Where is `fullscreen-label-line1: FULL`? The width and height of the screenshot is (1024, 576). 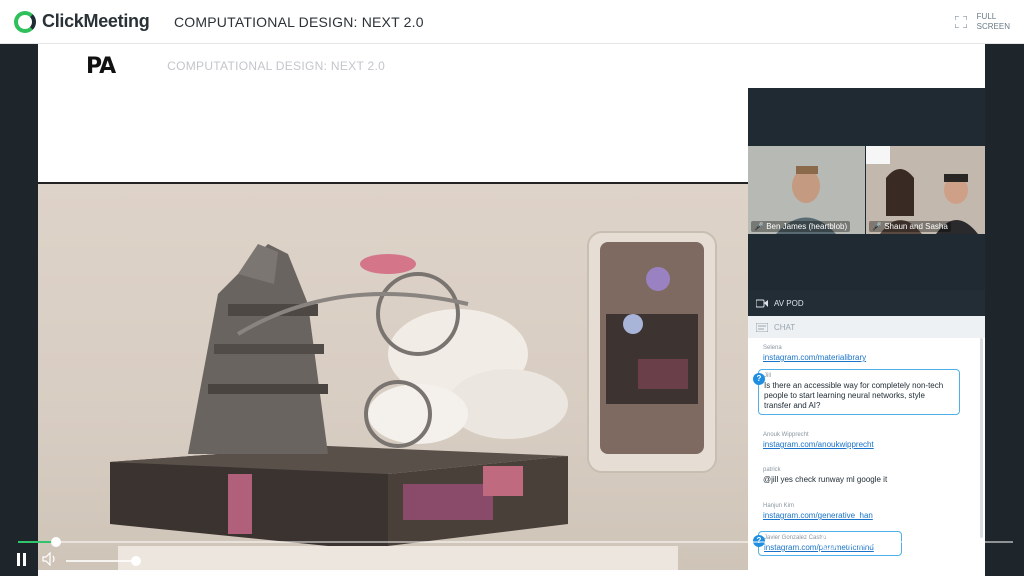 fullscreen-label-line1: FULL is located at coordinates (986, 16).